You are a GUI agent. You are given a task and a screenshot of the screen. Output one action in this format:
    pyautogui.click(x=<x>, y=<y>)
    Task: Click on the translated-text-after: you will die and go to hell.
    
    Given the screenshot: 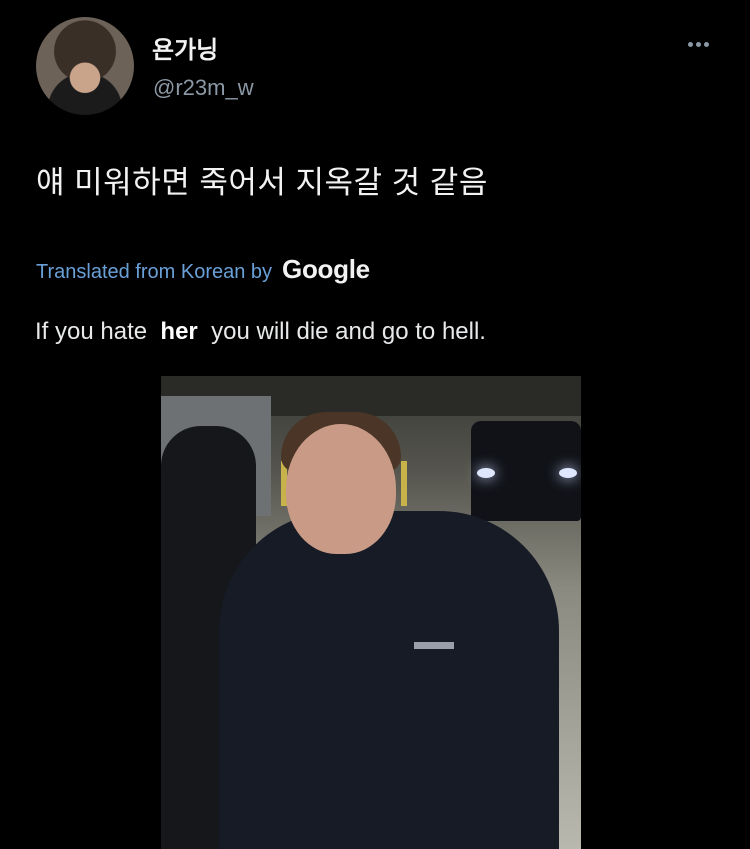 What is the action you would take?
    pyautogui.click(x=348, y=331)
    